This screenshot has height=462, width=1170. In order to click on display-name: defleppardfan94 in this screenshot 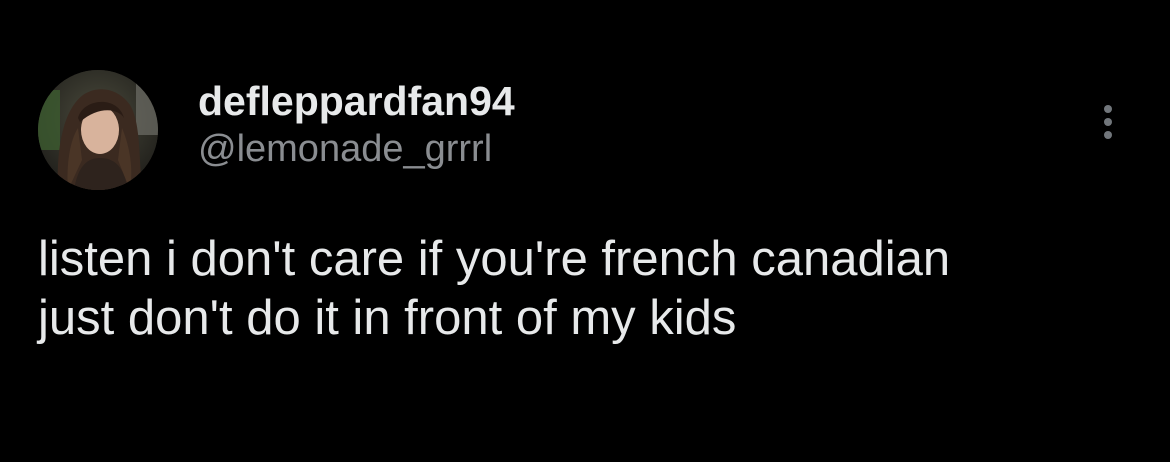, I will do `click(356, 101)`.